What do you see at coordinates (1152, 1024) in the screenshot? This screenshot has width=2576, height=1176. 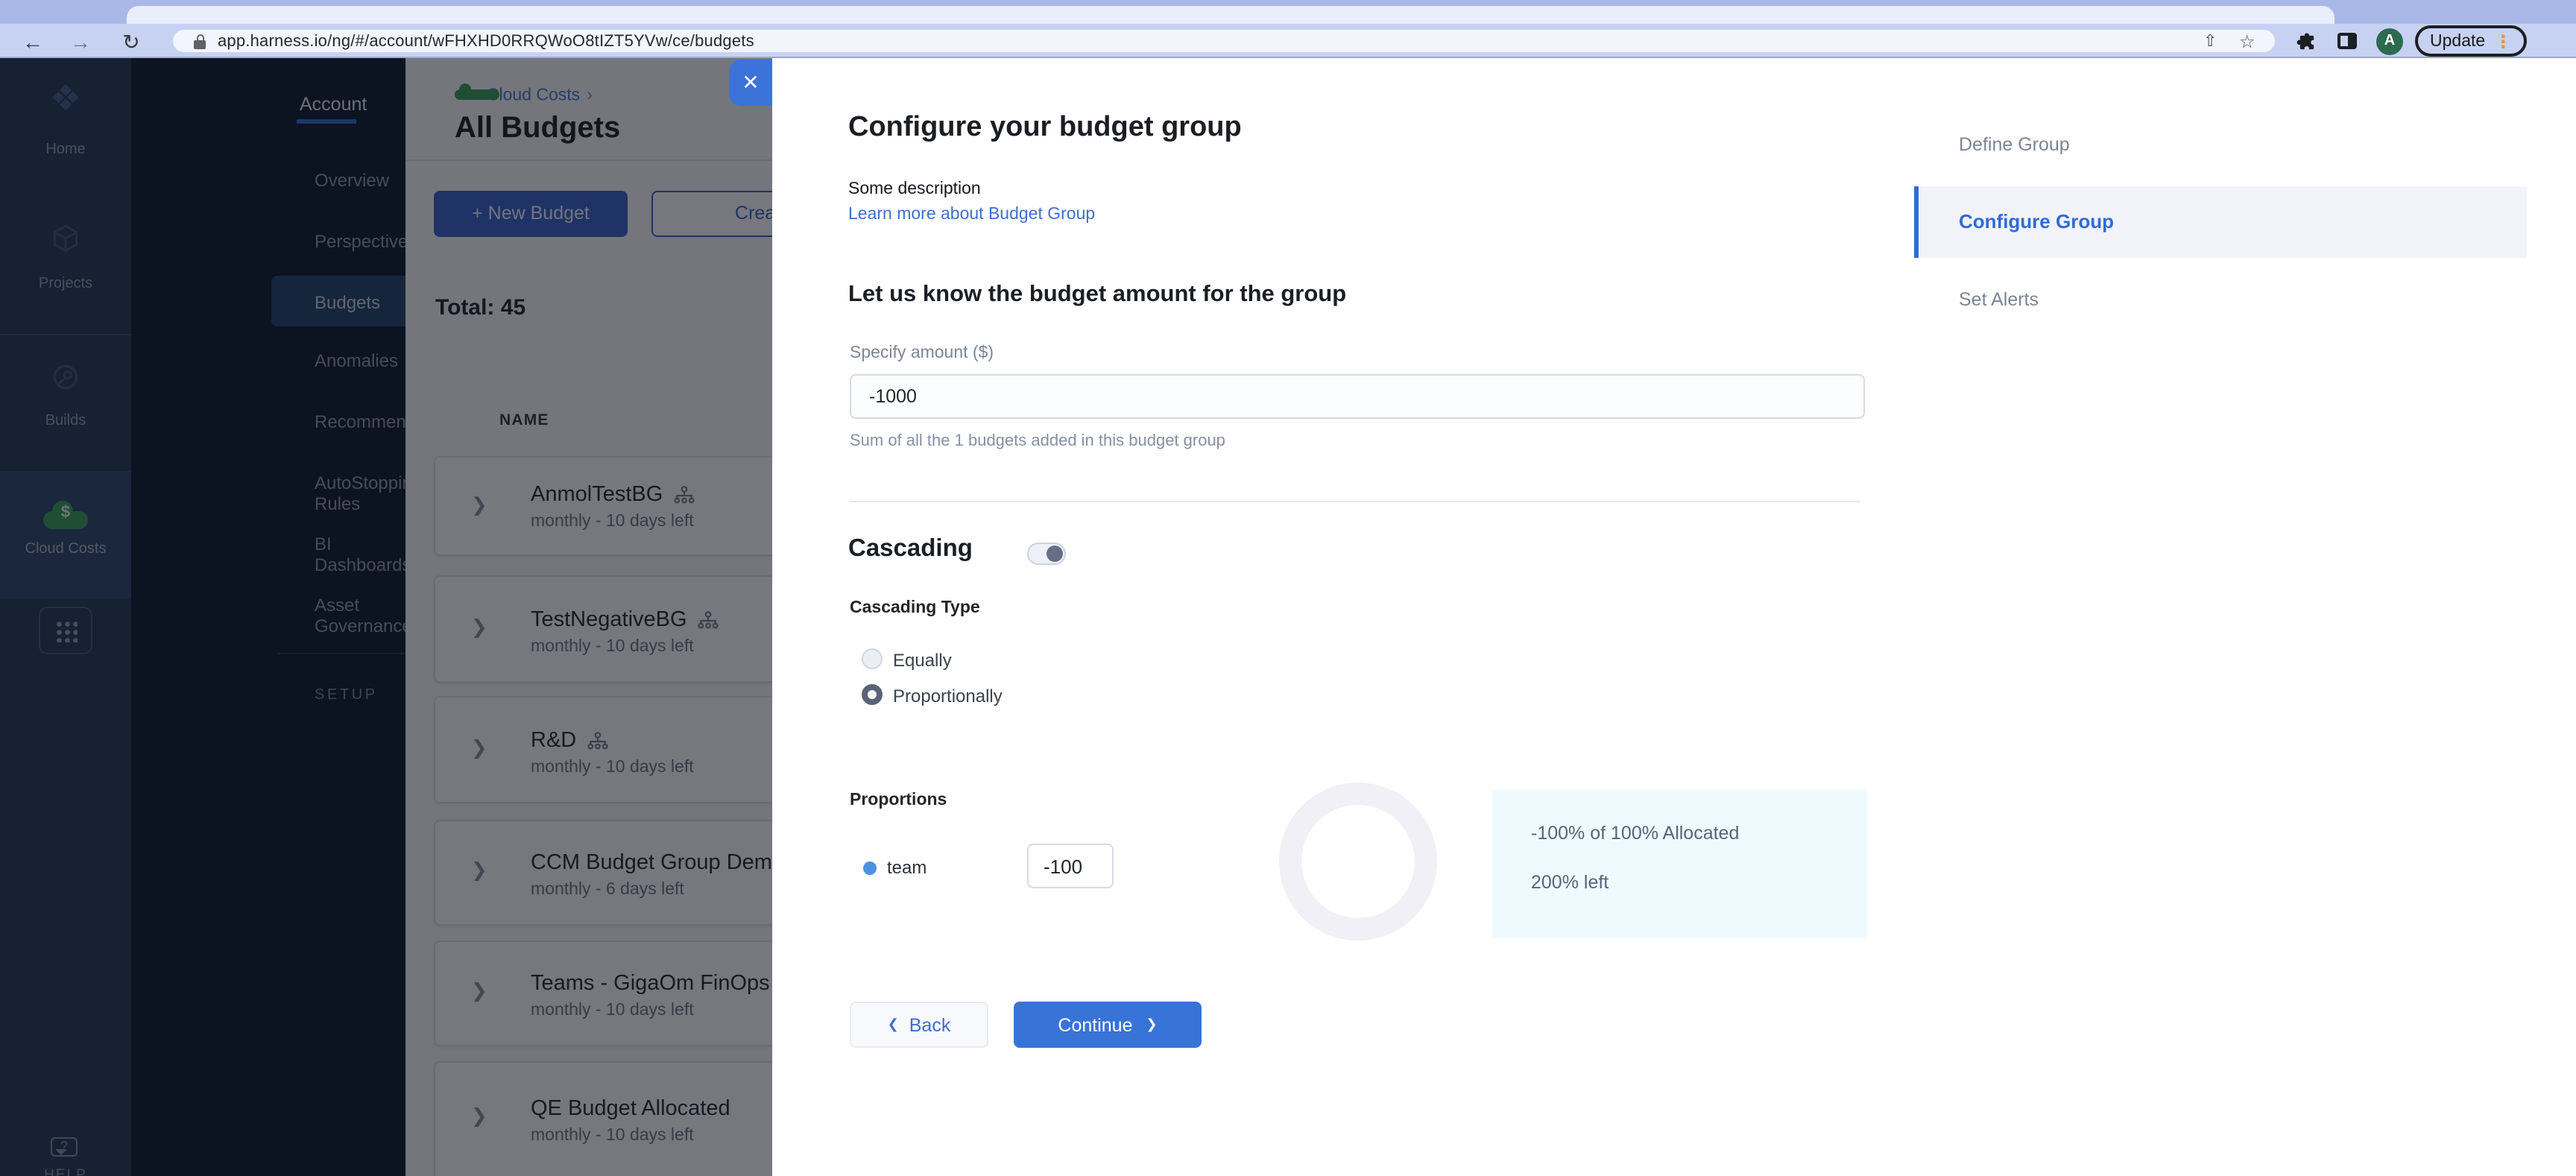 I see `chevron-right-icon: ❯` at bounding box center [1152, 1024].